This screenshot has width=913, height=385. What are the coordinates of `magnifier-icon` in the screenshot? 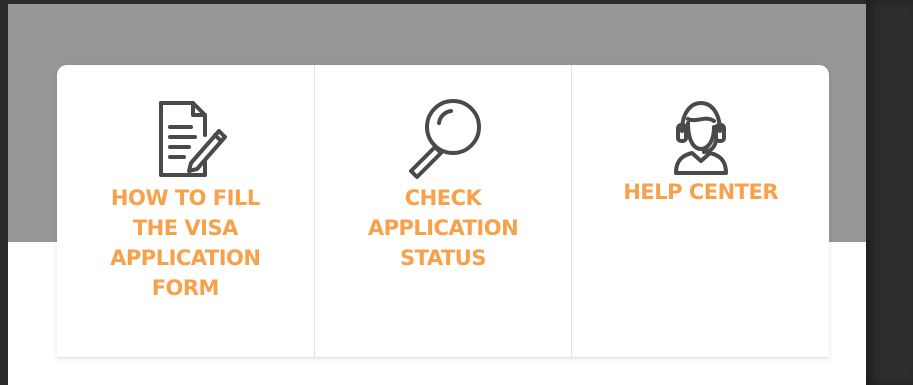 It's located at (443, 140).